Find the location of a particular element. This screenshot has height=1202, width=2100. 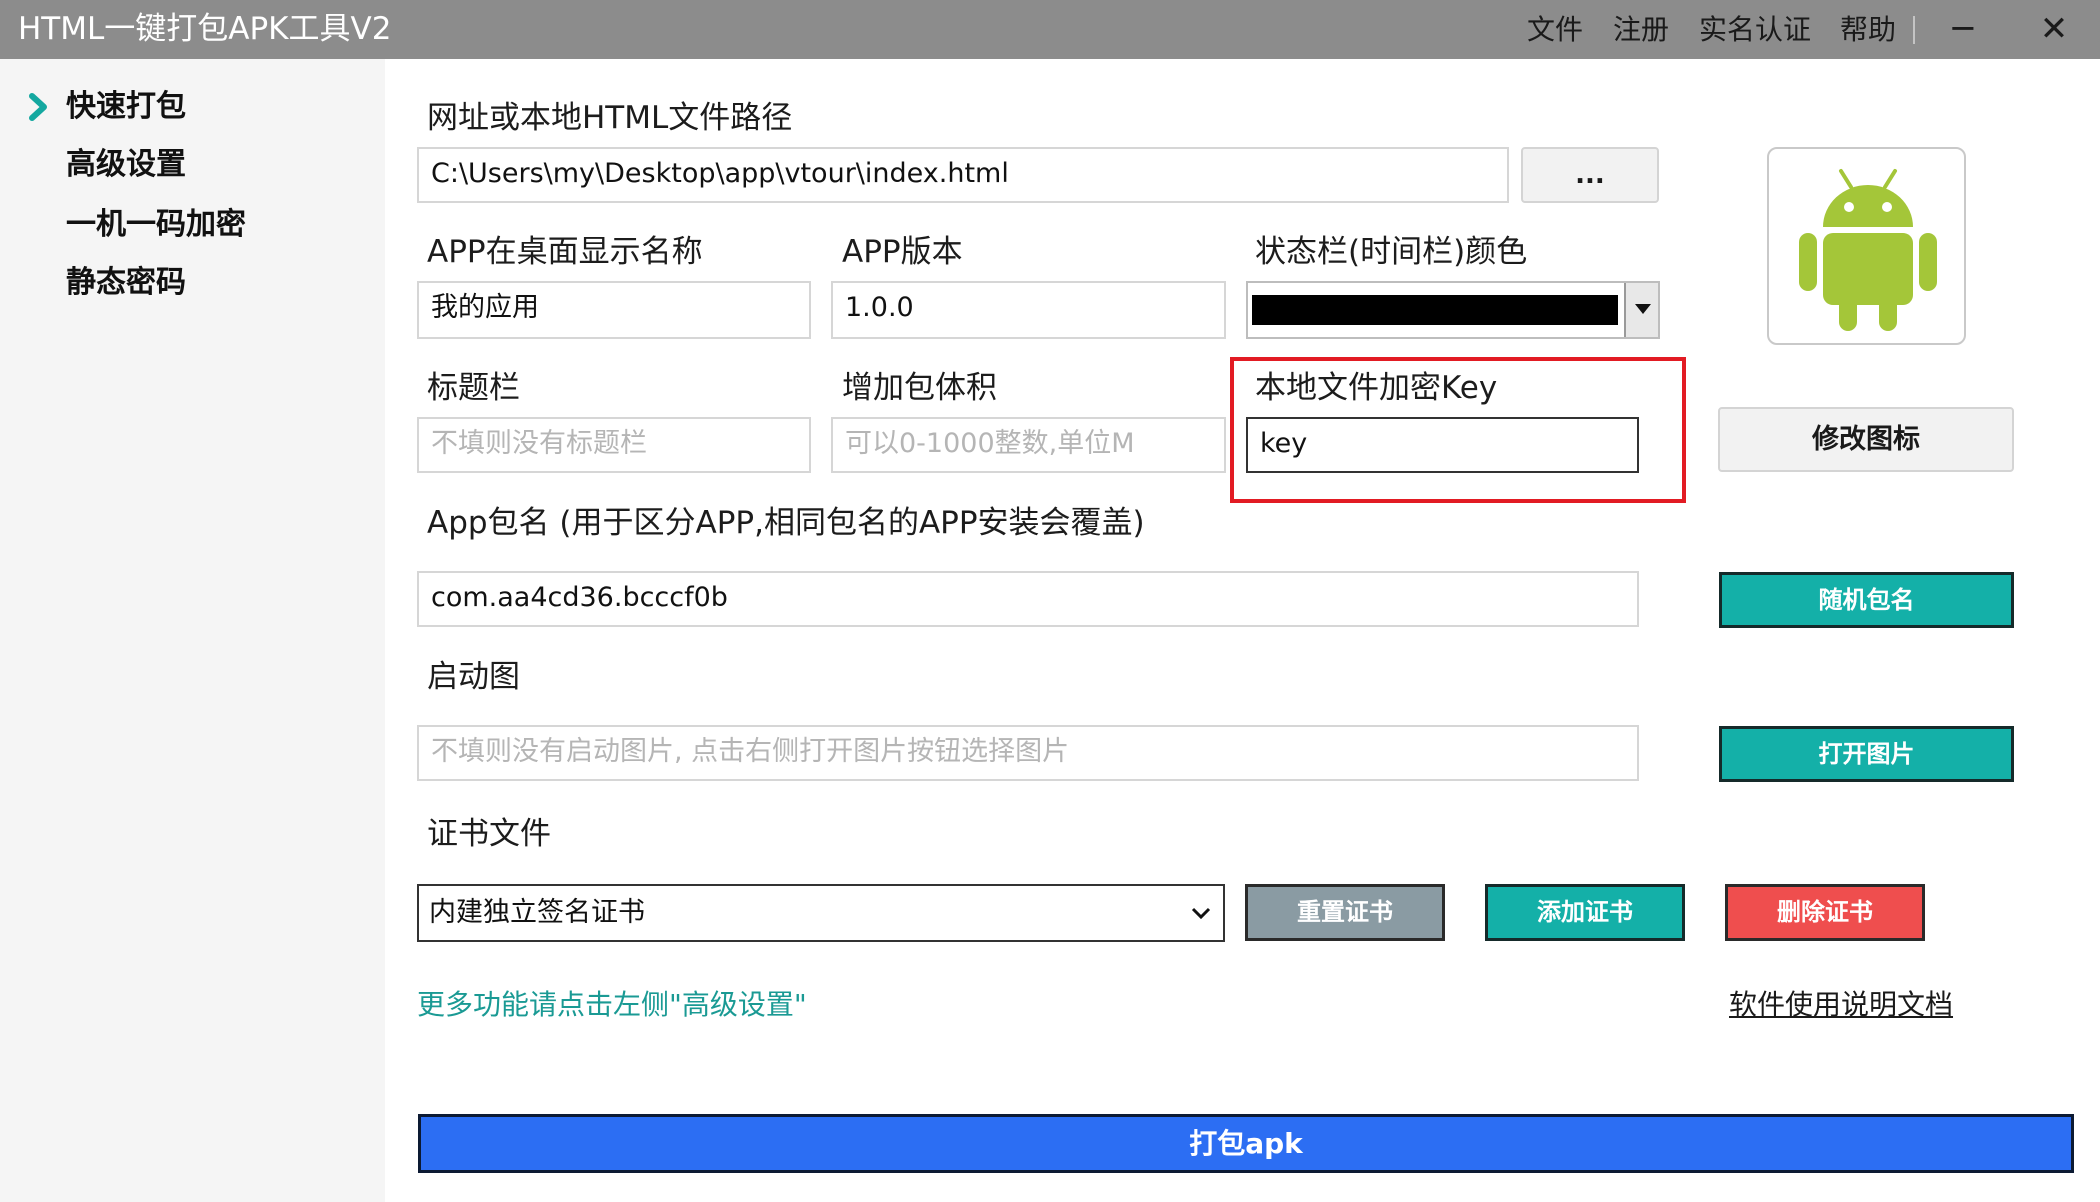

path-input: C:\Users\my\Desktop\app\vtour\index.html is located at coordinates (963, 175).